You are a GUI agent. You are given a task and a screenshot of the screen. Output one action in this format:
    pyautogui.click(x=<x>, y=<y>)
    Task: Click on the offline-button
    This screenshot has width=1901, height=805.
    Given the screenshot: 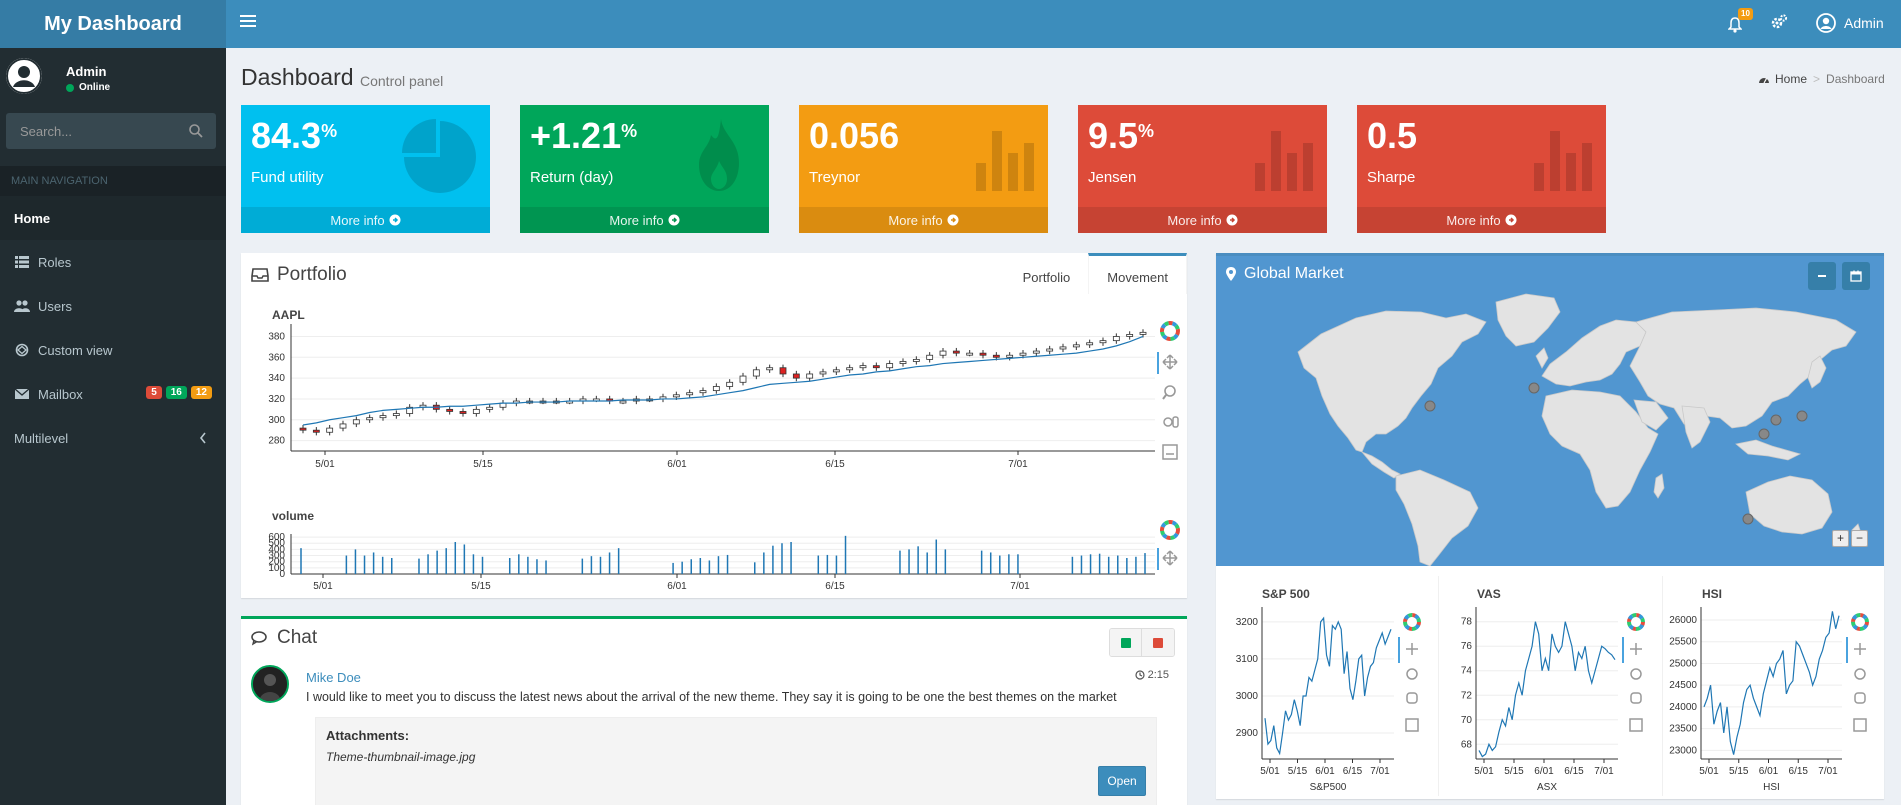 What is the action you would take?
    pyautogui.click(x=1158, y=642)
    